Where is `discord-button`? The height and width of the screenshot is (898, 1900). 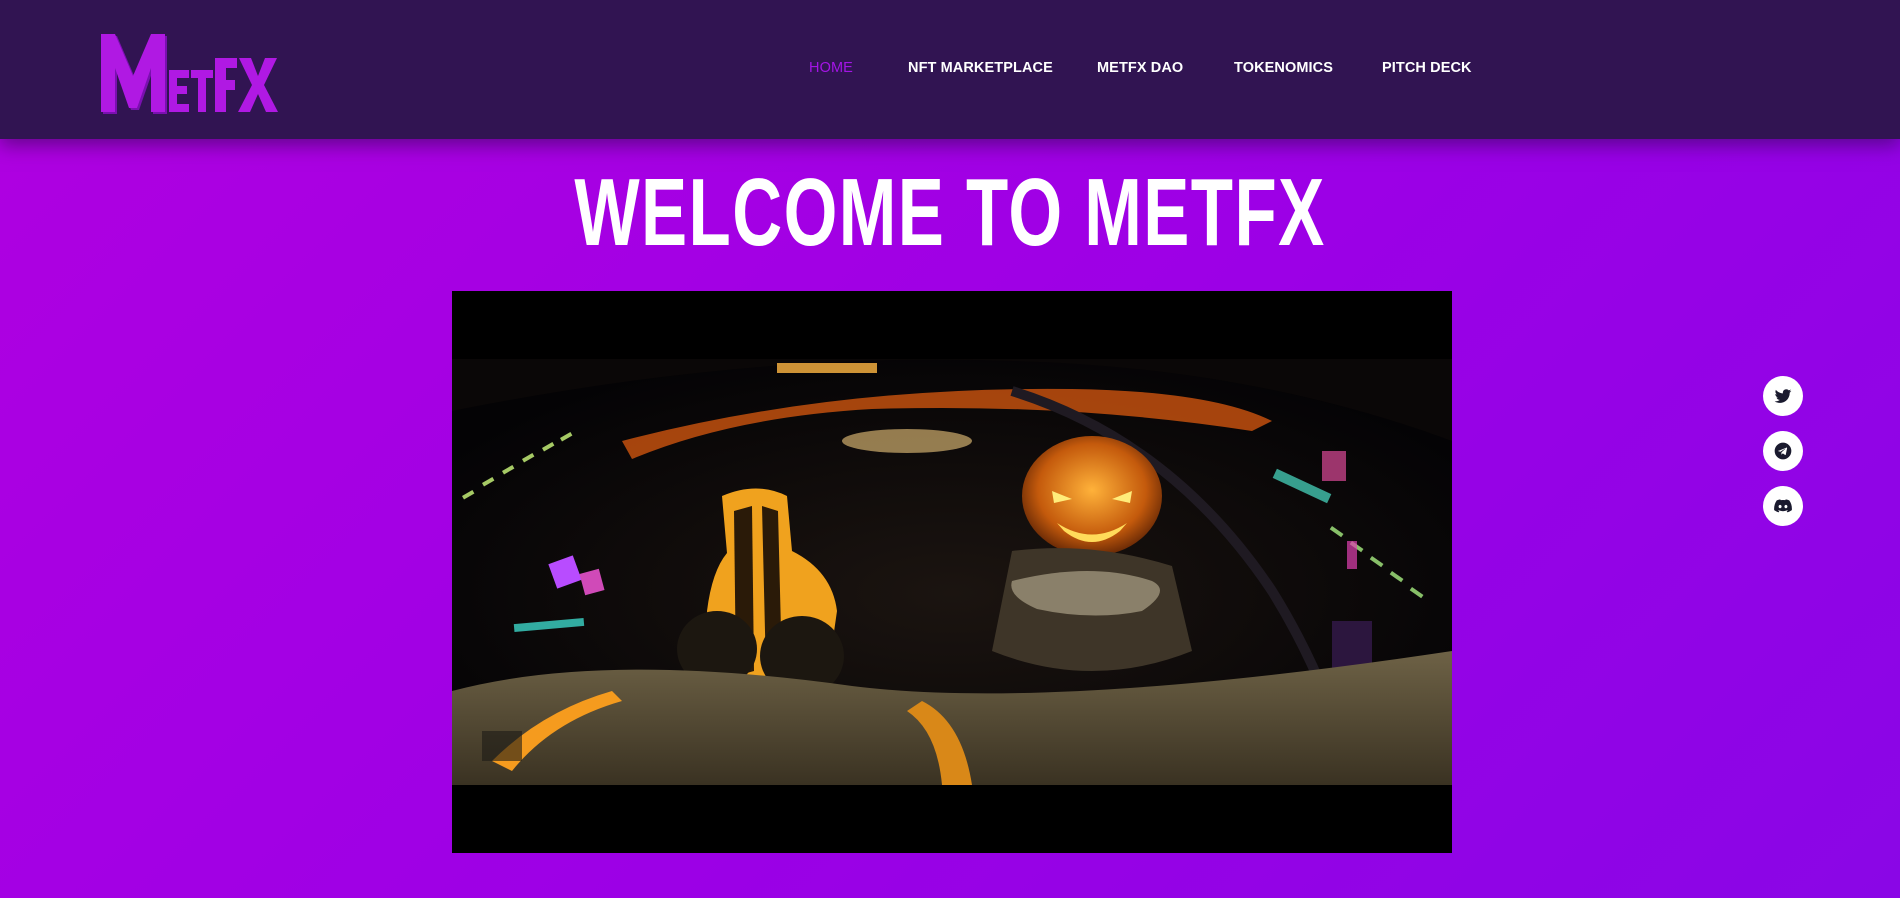 discord-button is located at coordinates (1783, 506).